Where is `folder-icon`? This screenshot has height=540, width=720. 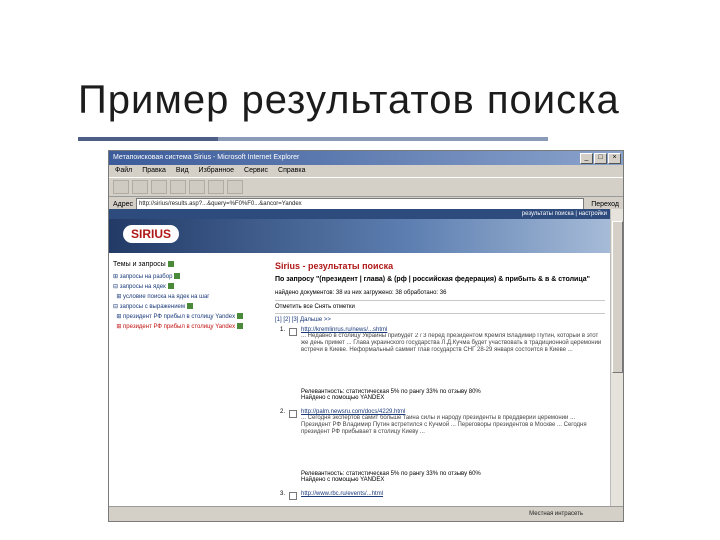
folder-icon is located at coordinates (170, 264).